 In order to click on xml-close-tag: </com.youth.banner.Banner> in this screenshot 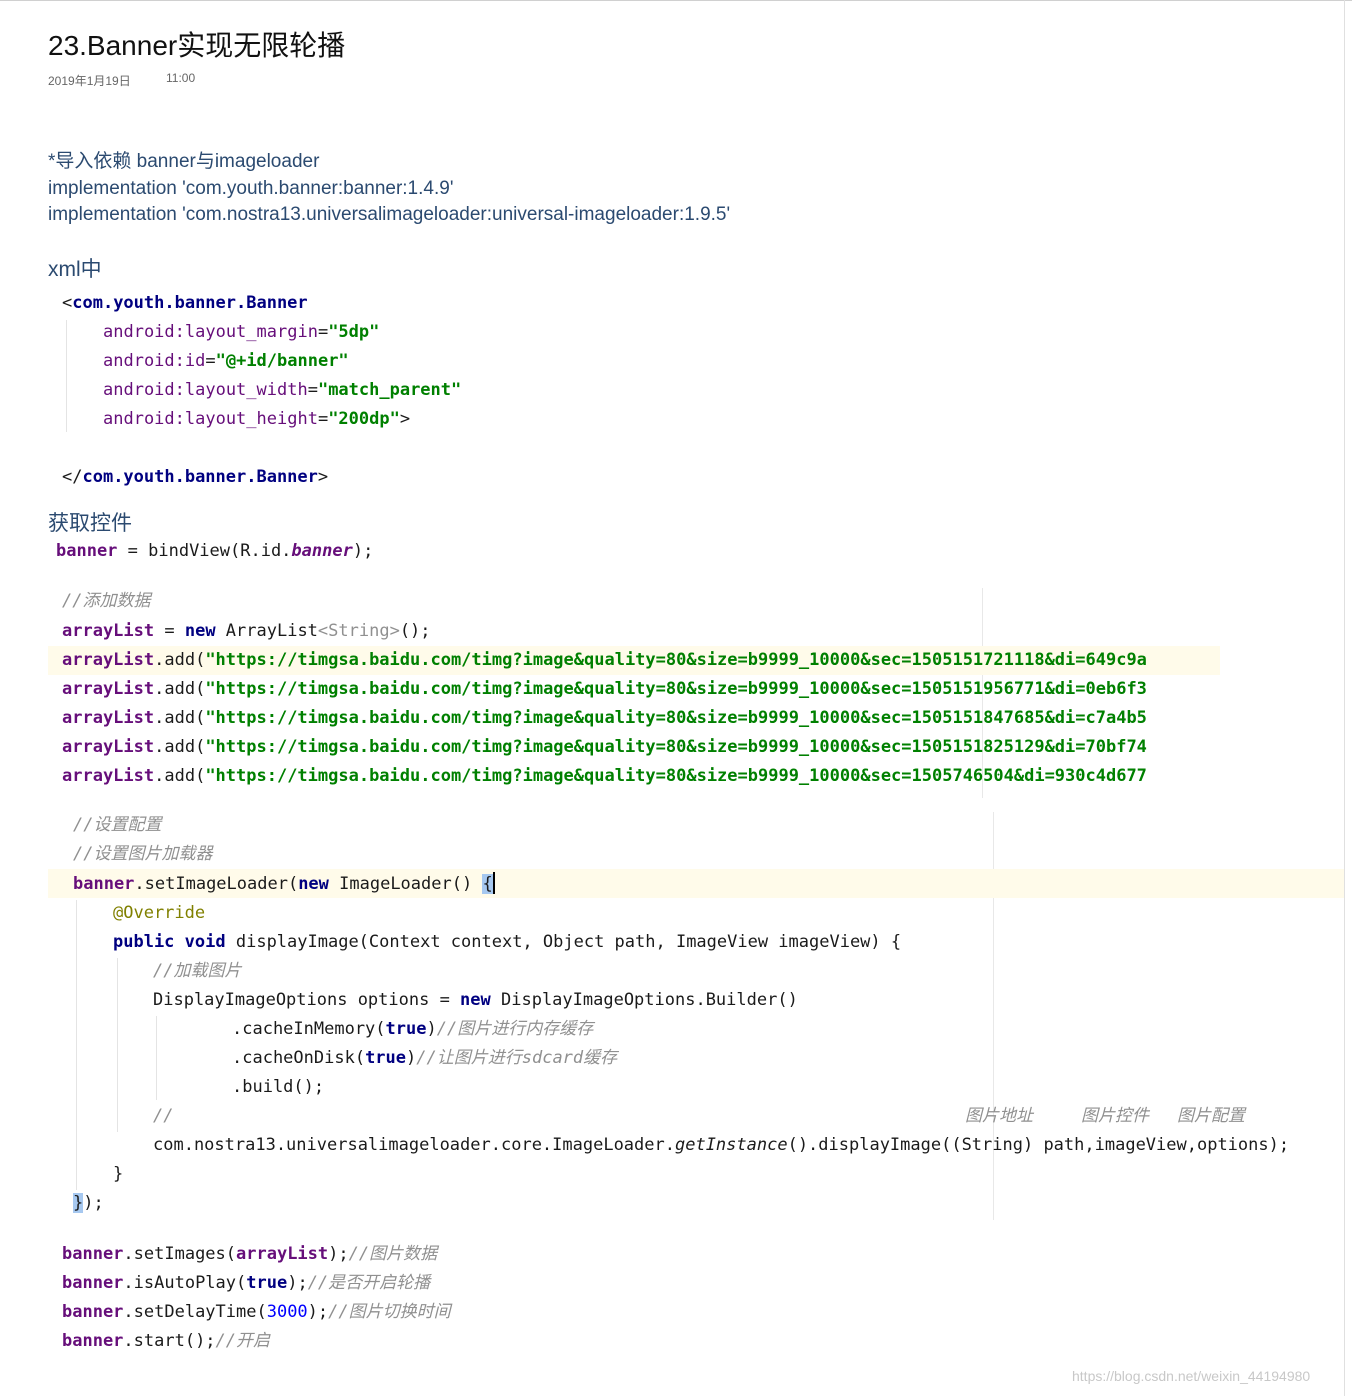, I will do `click(195, 477)`.